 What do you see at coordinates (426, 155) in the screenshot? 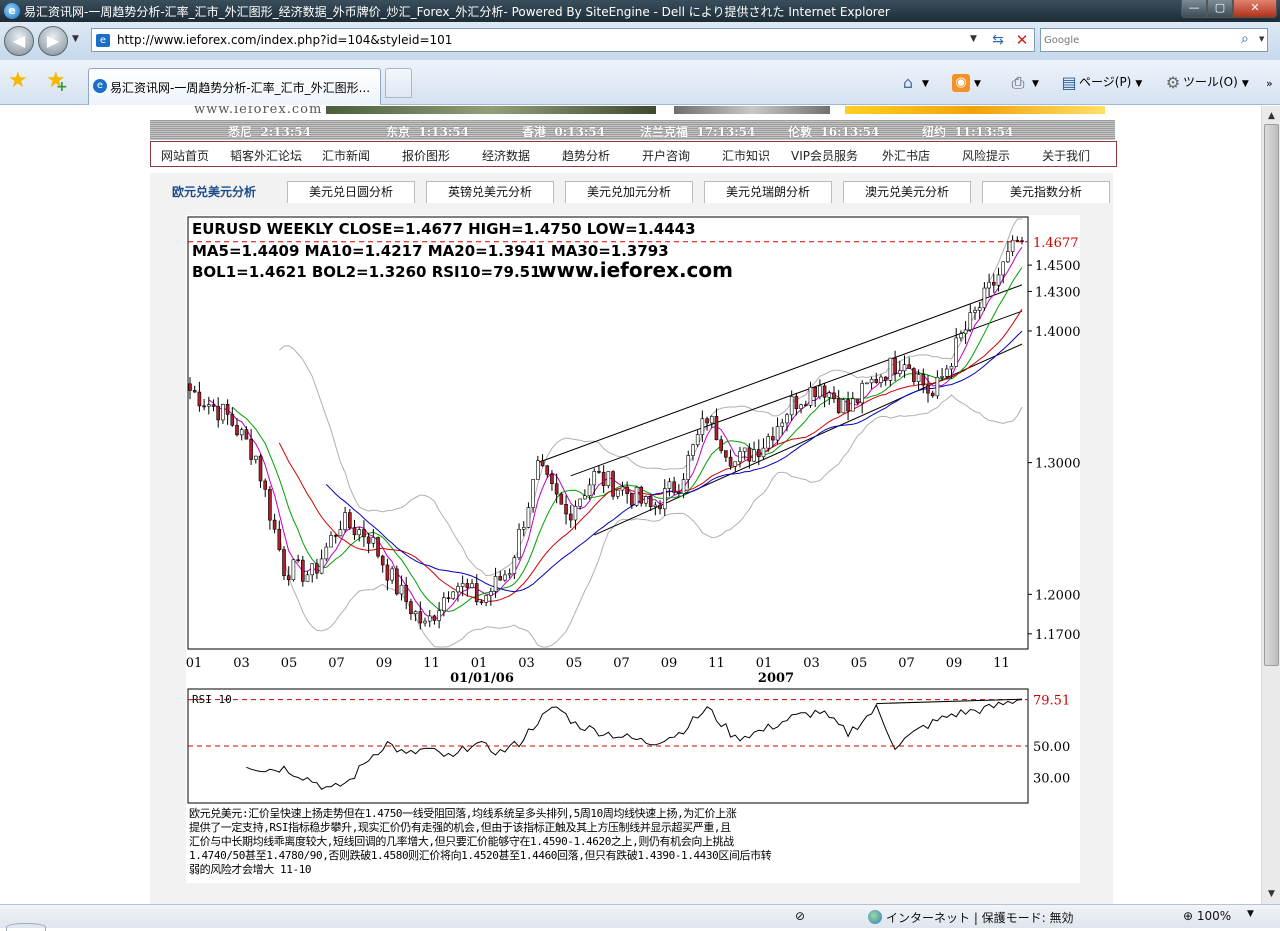
I see `nav-quotes: 报价图形` at bounding box center [426, 155].